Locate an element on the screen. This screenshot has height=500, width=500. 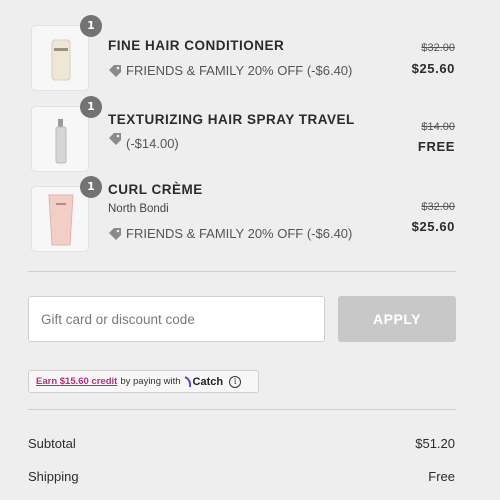
original-price: $14.00 is located at coordinates (438, 127).